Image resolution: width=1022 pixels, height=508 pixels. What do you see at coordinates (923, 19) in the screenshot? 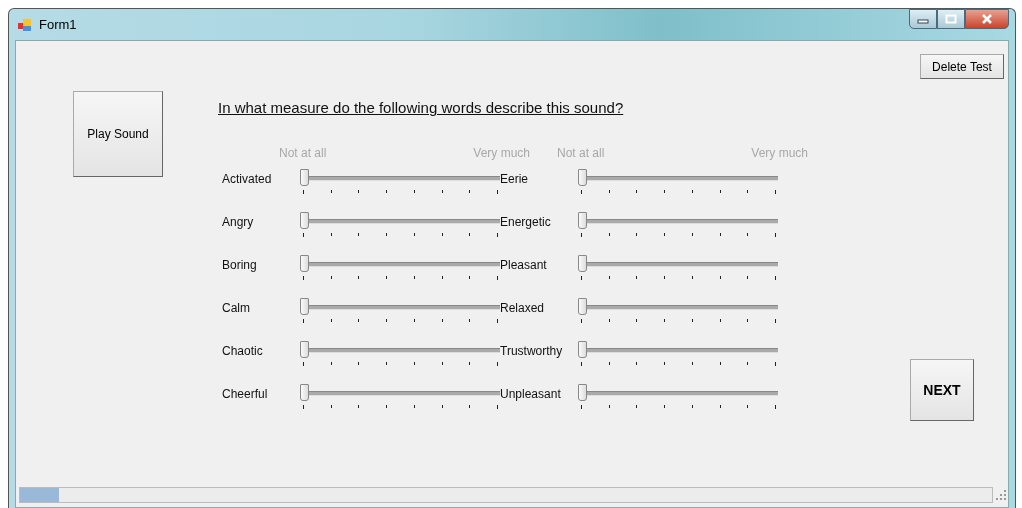
I see `minimize-button` at bounding box center [923, 19].